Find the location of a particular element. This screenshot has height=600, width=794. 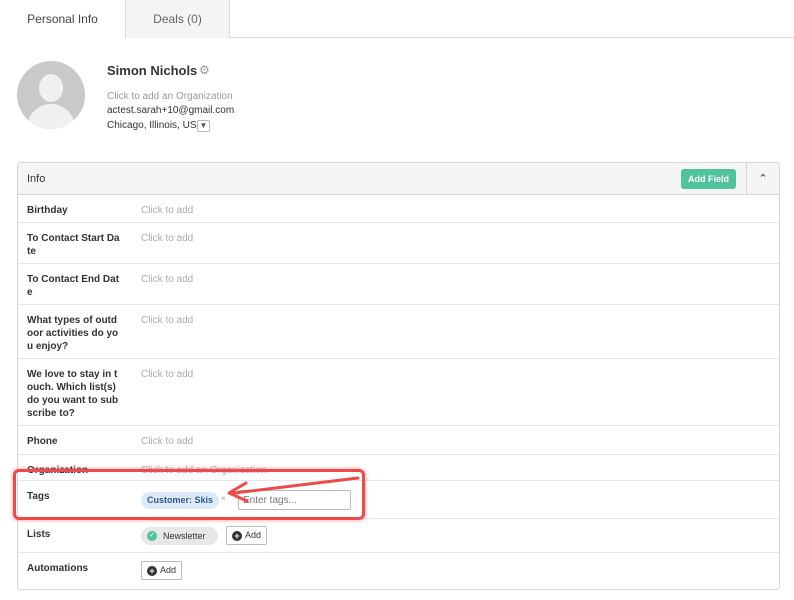

field-label: Automations is located at coordinates (58, 568).